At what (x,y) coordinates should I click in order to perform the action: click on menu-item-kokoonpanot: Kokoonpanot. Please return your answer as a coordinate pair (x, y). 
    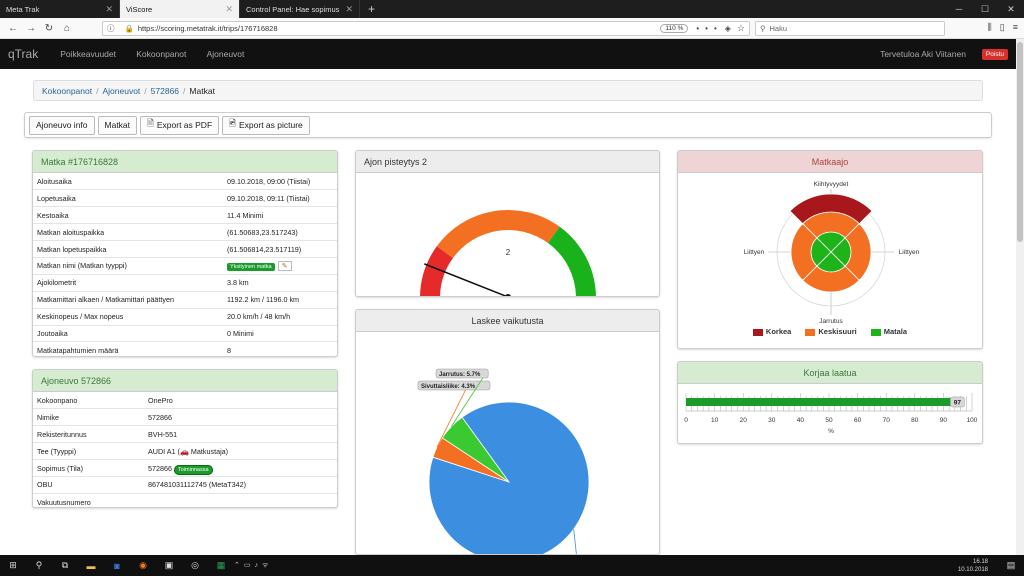
    Looking at the image, I should click on (161, 54).